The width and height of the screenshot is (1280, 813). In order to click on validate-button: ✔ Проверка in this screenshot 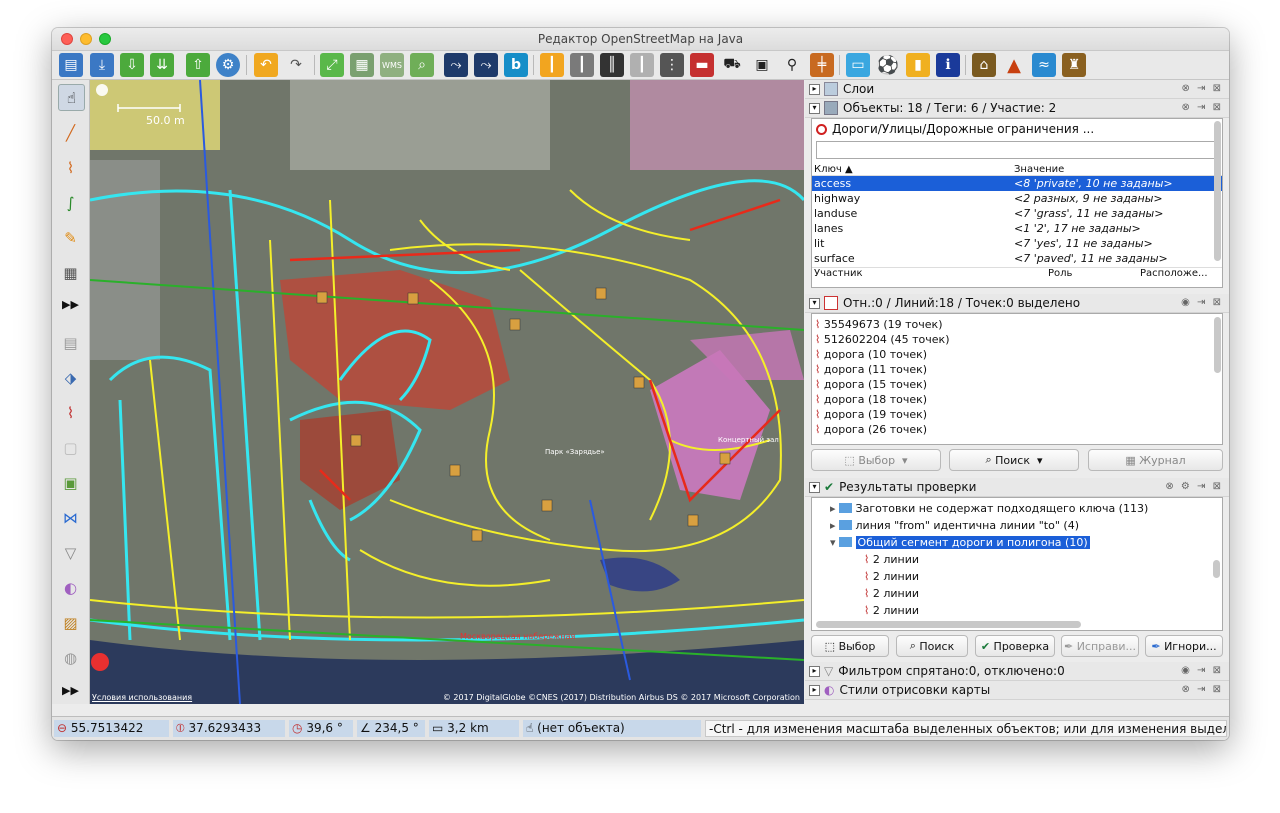, I will do `click(1015, 646)`.